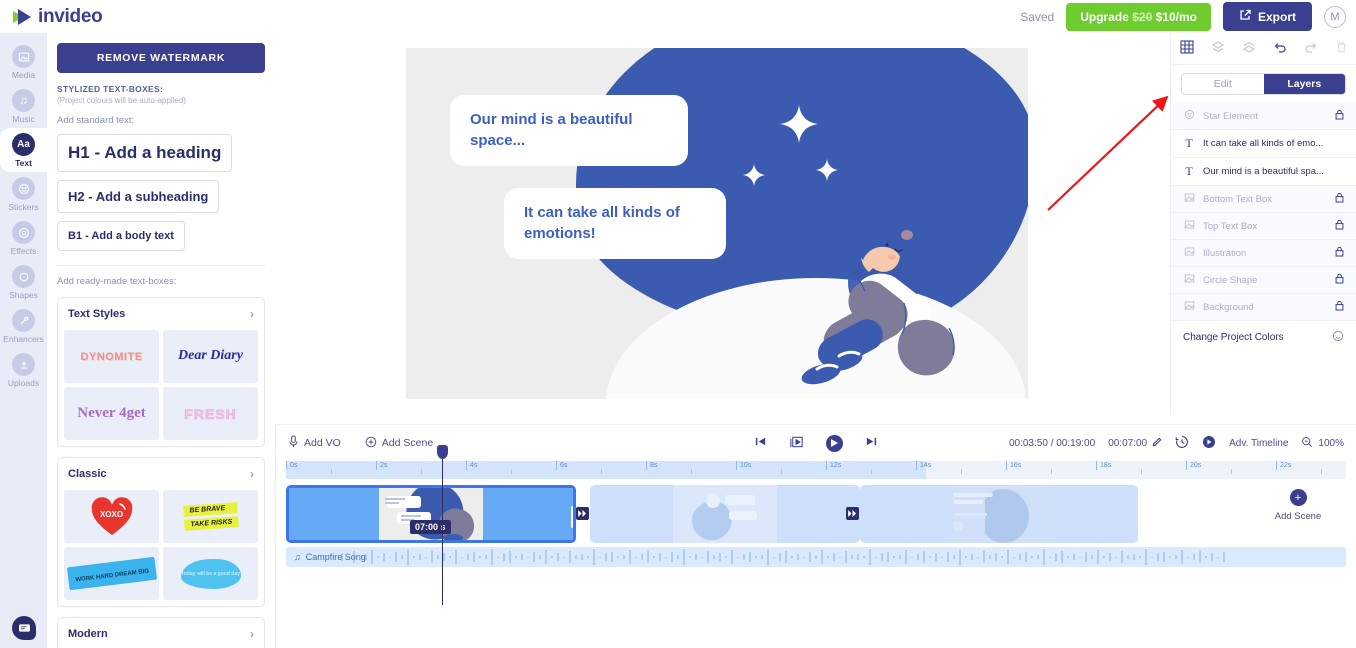 This screenshot has width=1356, height=648. I want to click on sidebar-item-shapes: Shapes, so click(23, 282).